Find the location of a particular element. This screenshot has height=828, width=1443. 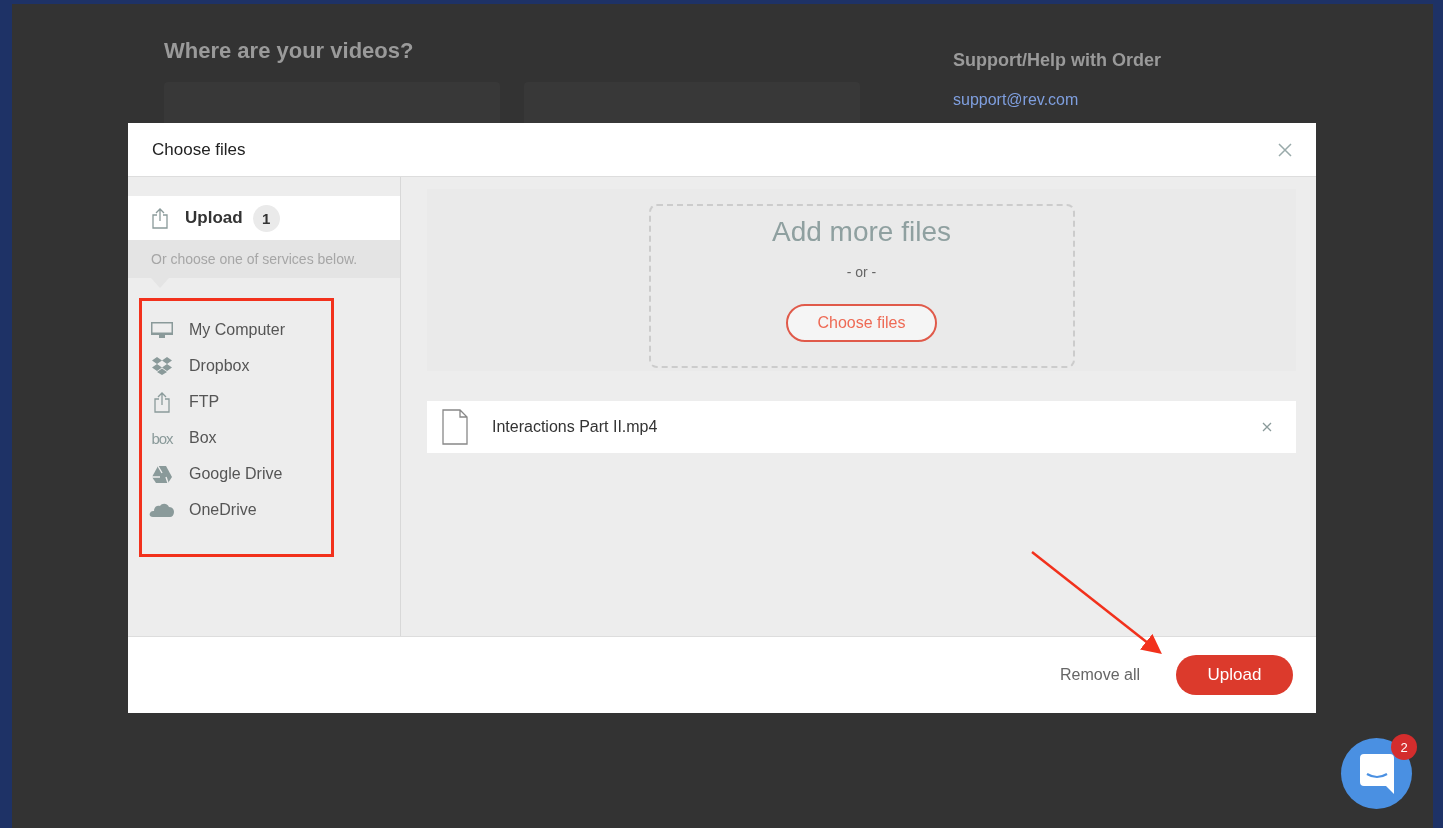

hint-text: Or choose one of services below. is located at coordinates (264, 259).